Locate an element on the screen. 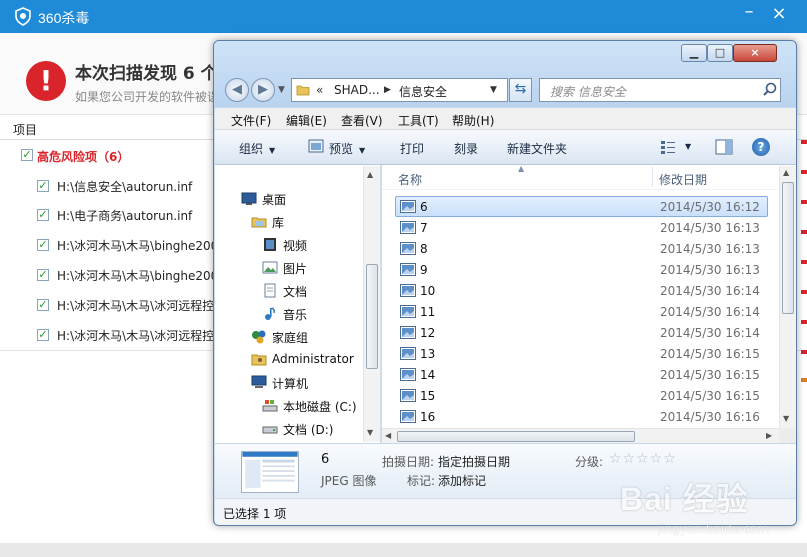 The width and height of the screenshot is (807, 557). music-icon is located at coordinates (270, 313).